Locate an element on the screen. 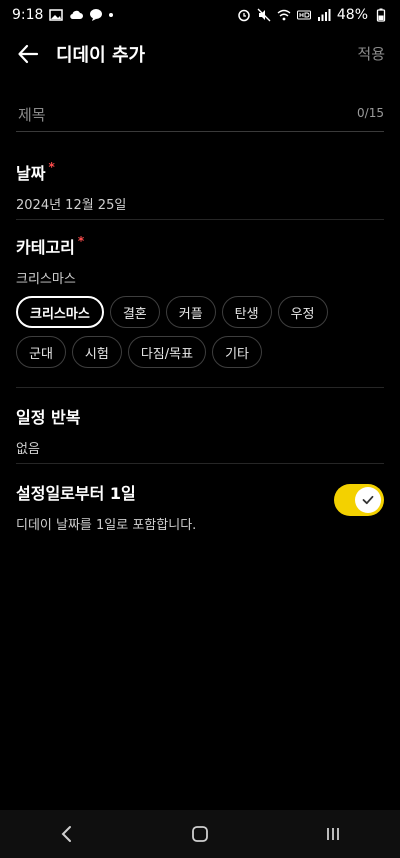  recents-icon is located at coordinates (333, 834).